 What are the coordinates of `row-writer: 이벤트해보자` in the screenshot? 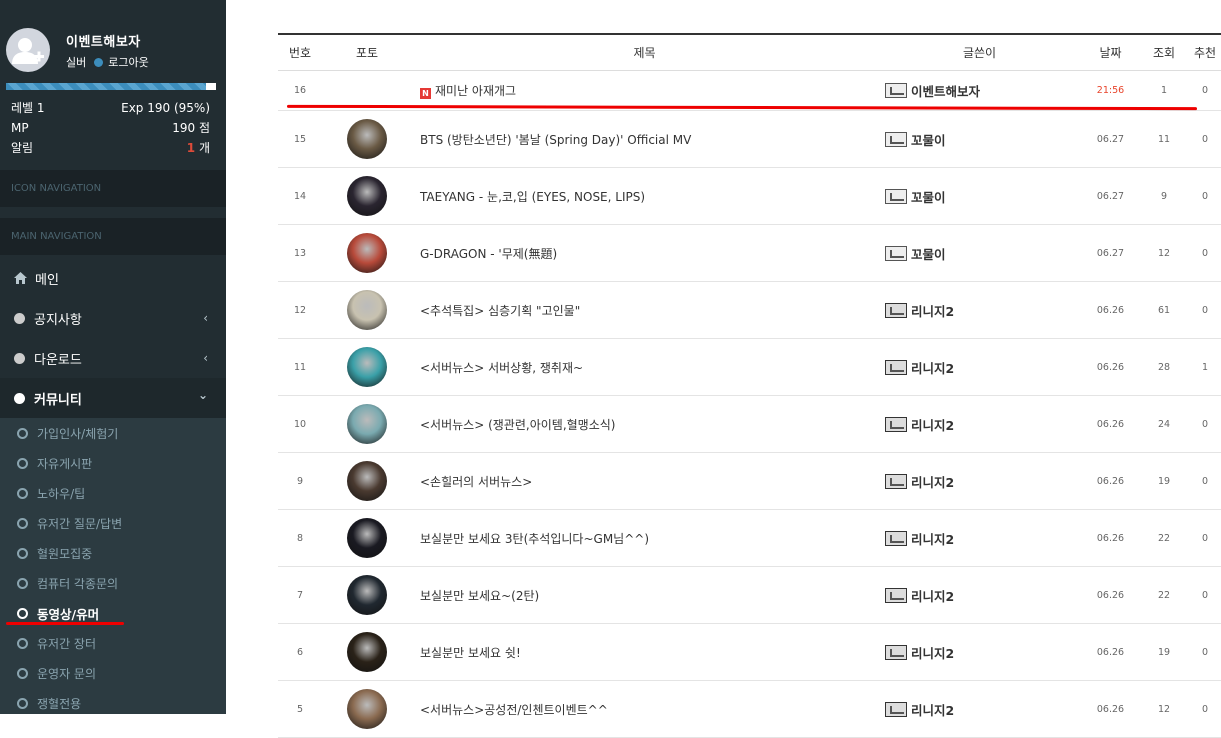 It's located at (979, 90).